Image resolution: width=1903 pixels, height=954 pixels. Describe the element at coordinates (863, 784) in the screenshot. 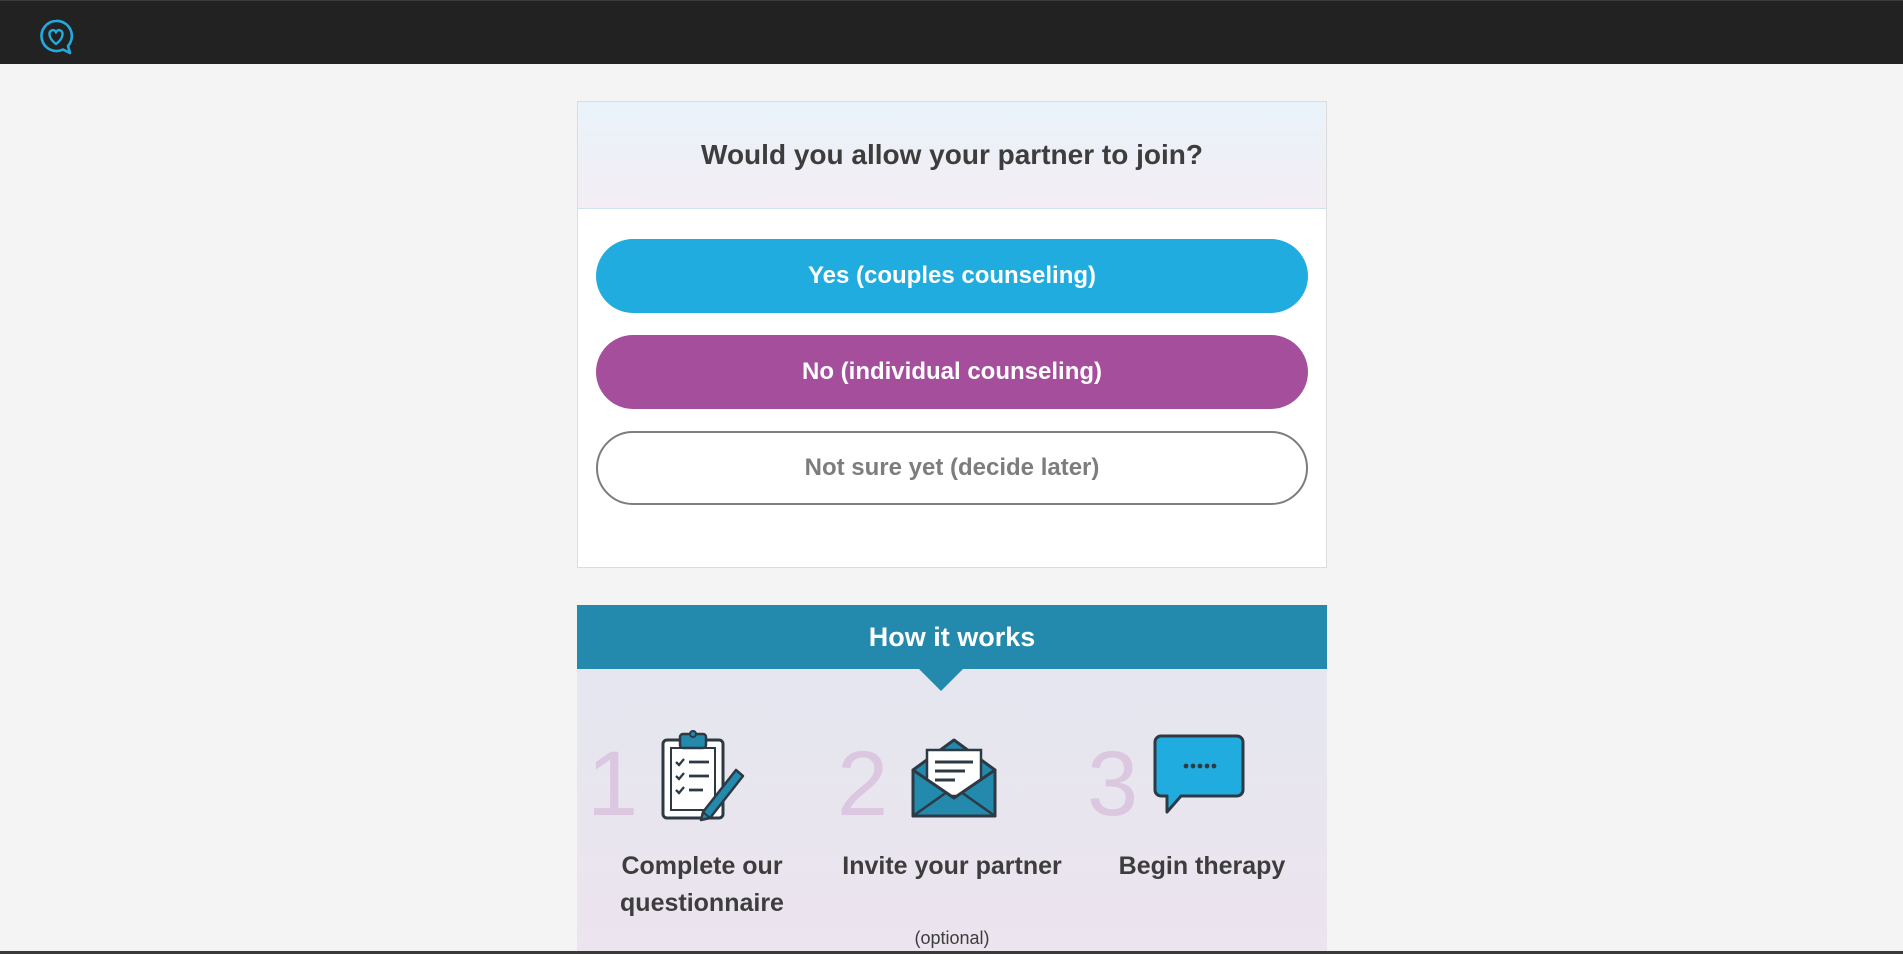

I see `step-number: 2` at that location.